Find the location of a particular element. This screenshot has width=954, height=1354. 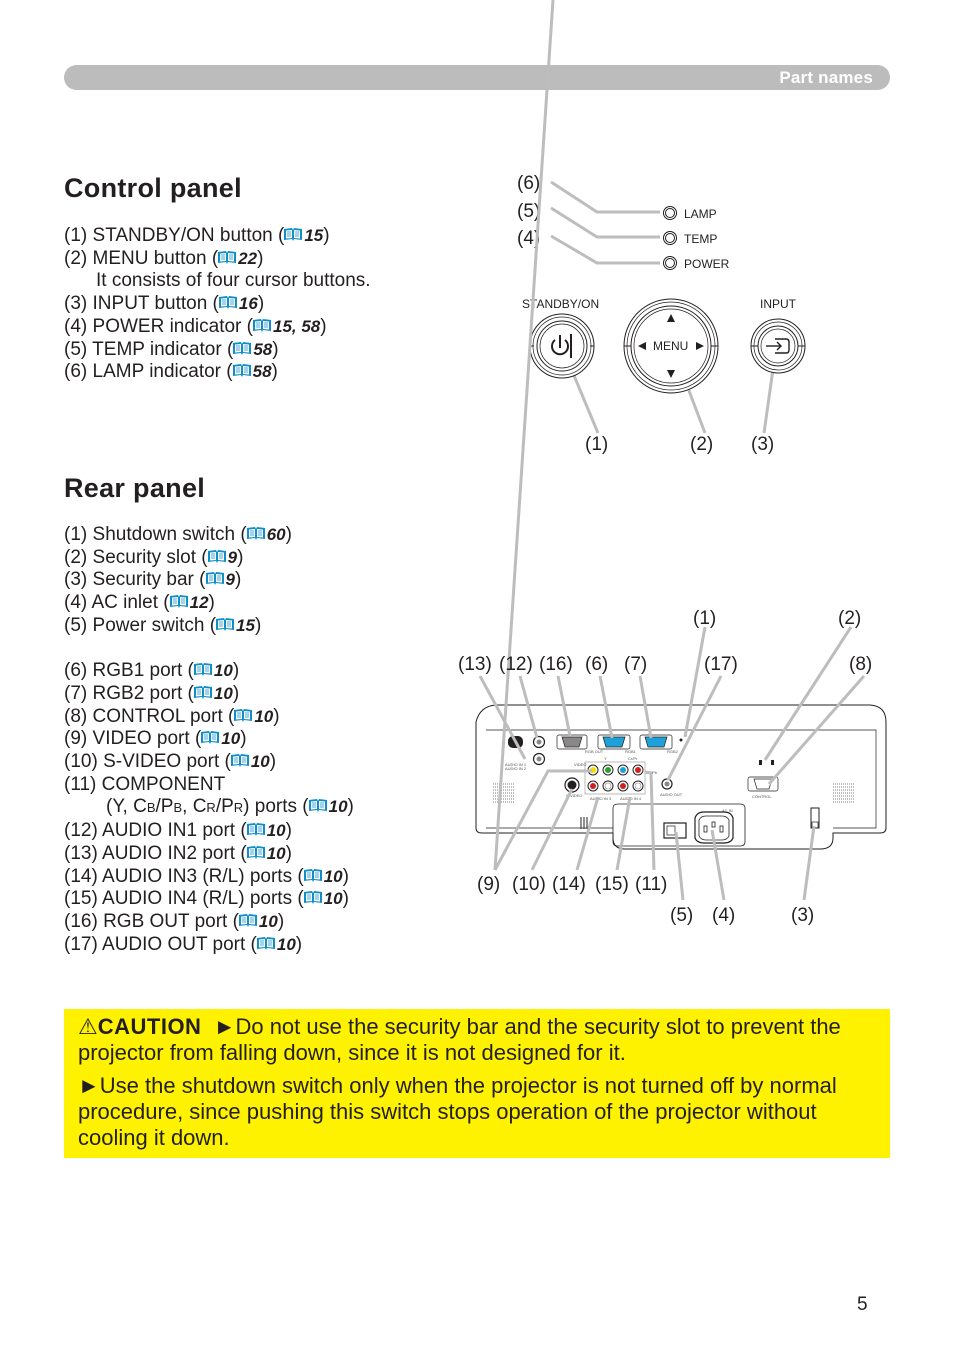

input-button: INPUT is located at coordinates (778, 335).